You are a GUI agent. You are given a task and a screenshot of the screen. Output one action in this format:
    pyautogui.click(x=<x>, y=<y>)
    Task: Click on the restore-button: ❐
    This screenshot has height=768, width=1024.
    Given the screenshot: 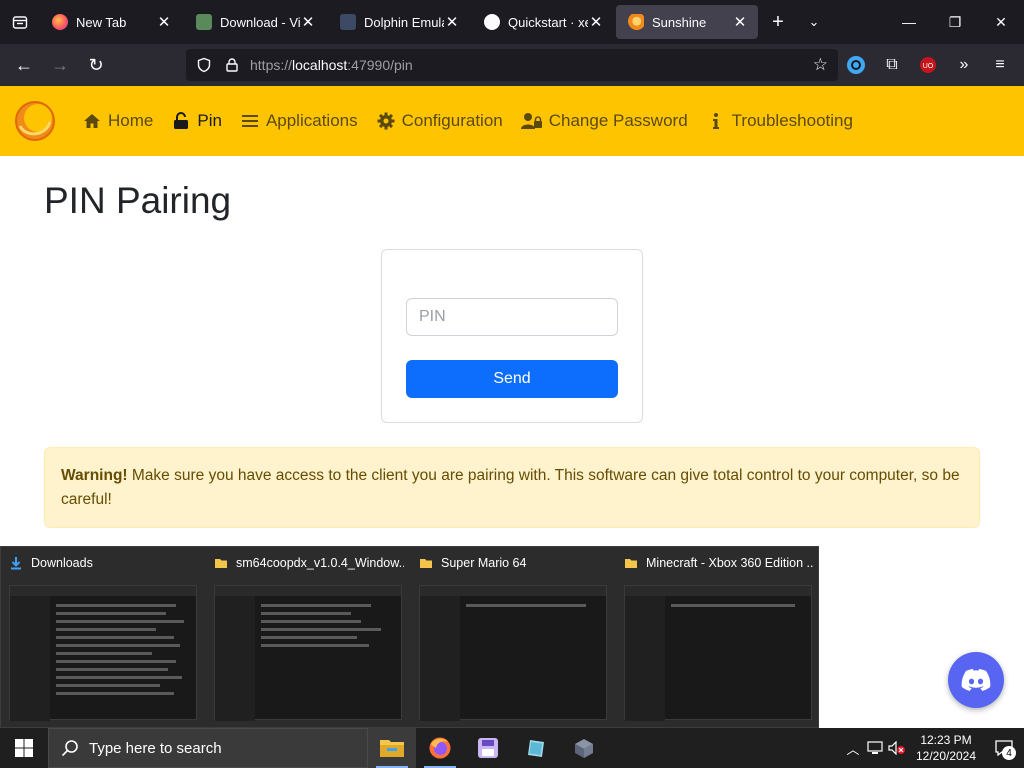 What is the action you would take?
    pyautogui.click(x=955, y=22)
    